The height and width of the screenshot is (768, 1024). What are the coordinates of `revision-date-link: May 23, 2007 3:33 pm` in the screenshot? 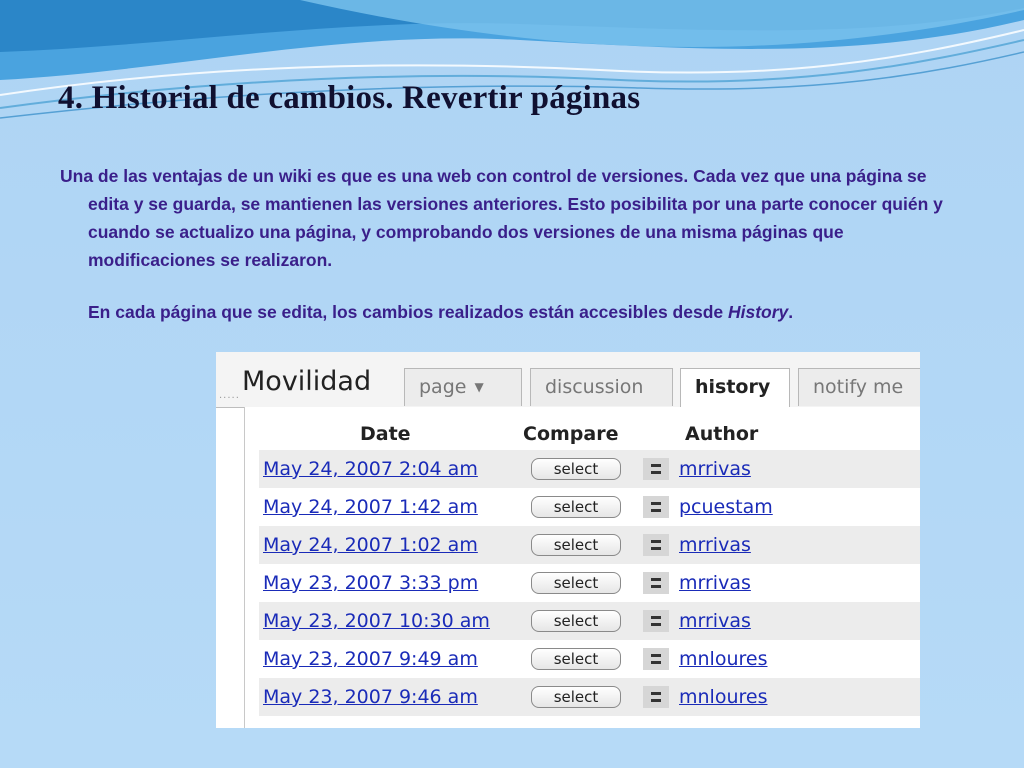 It's located at (370, 583).